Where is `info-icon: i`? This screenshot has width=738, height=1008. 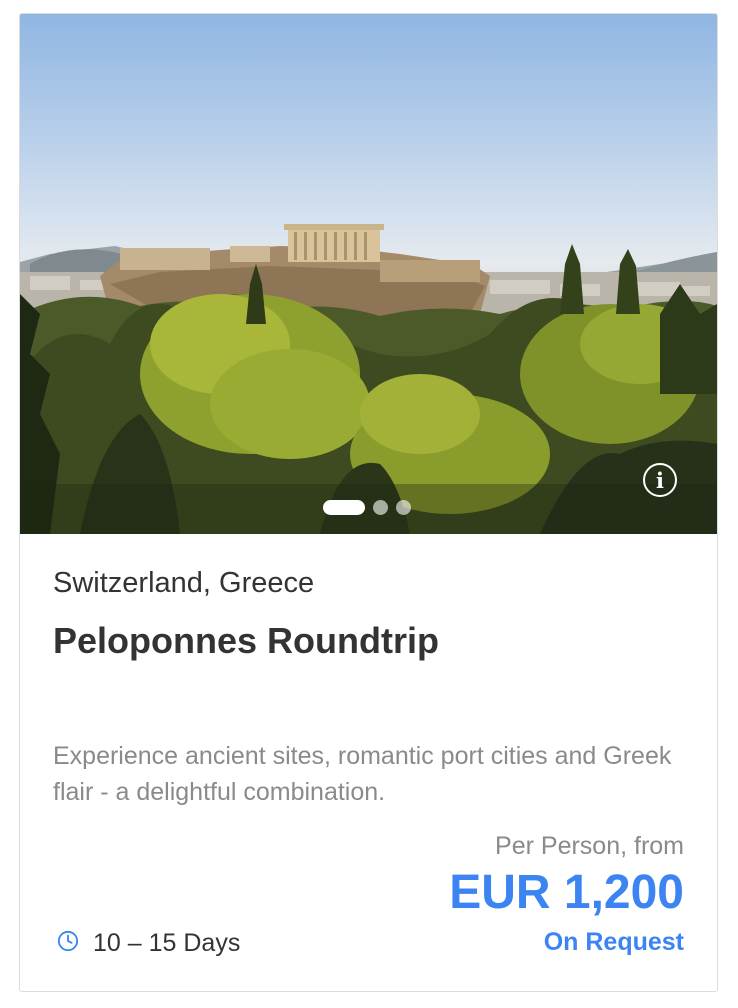 info-icon: i is located at coordinates (660, 480).